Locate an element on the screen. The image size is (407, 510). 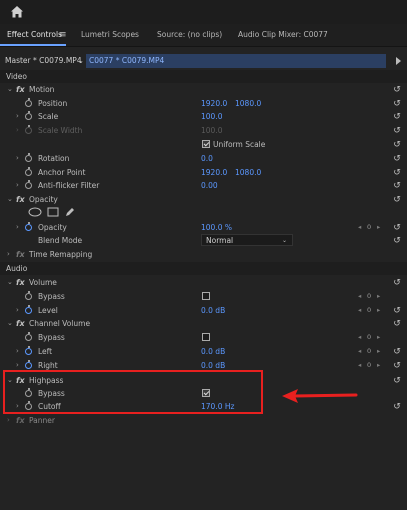
channel-left-value: 0.0 dB is located at coordinates (213, 351).